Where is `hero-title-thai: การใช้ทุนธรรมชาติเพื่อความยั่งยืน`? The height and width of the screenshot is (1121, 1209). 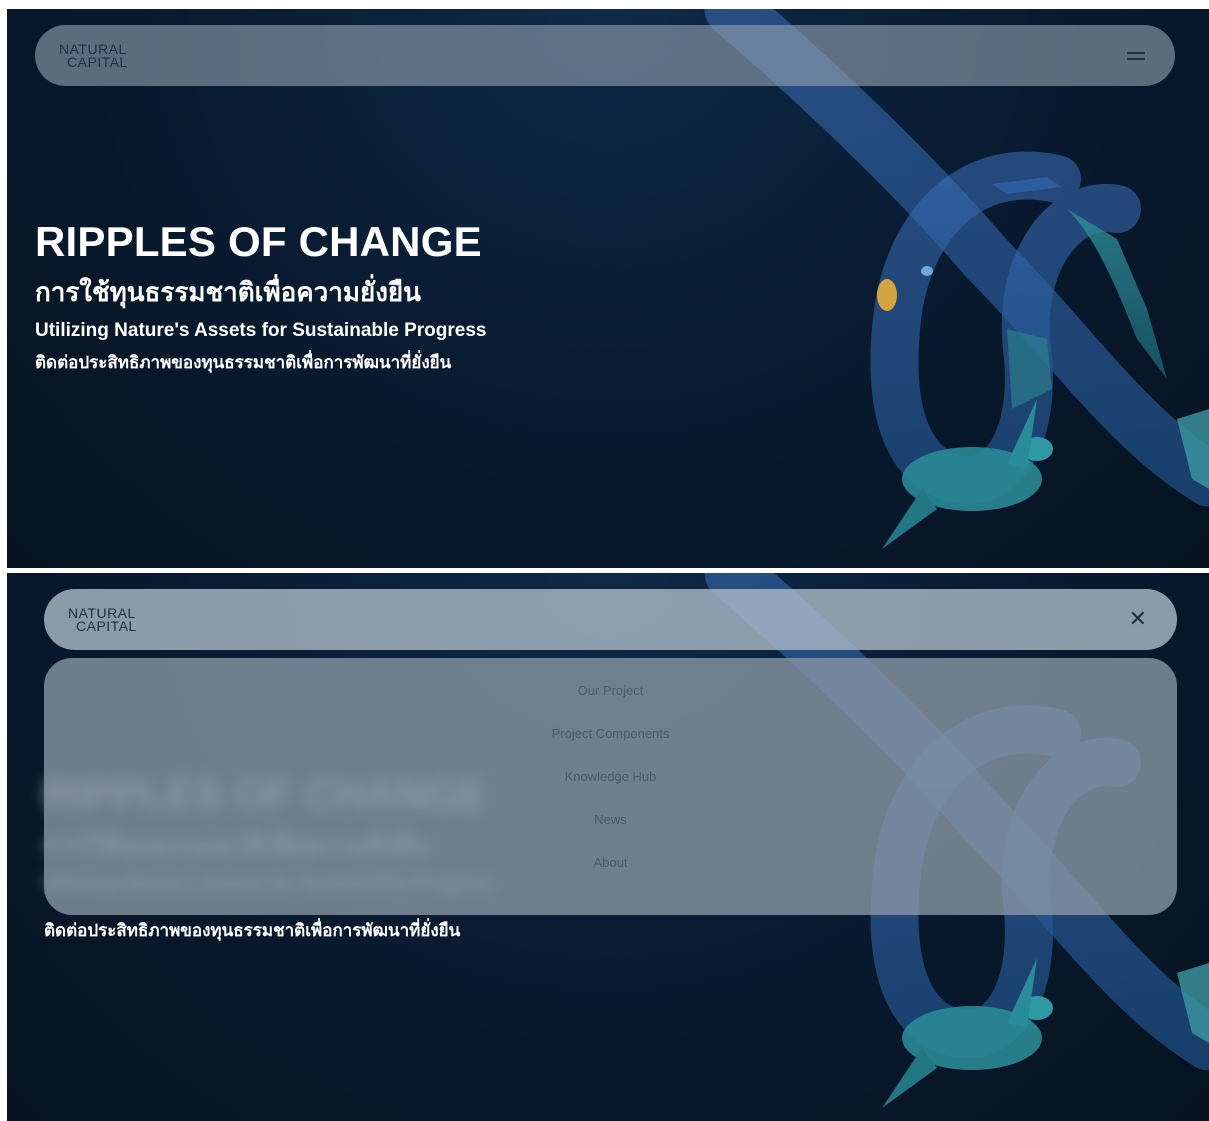
hero-title-thai: การใช้ทุนธรรมชาติเพื่อความยั่งยืน is located at coordinates (228, 293).